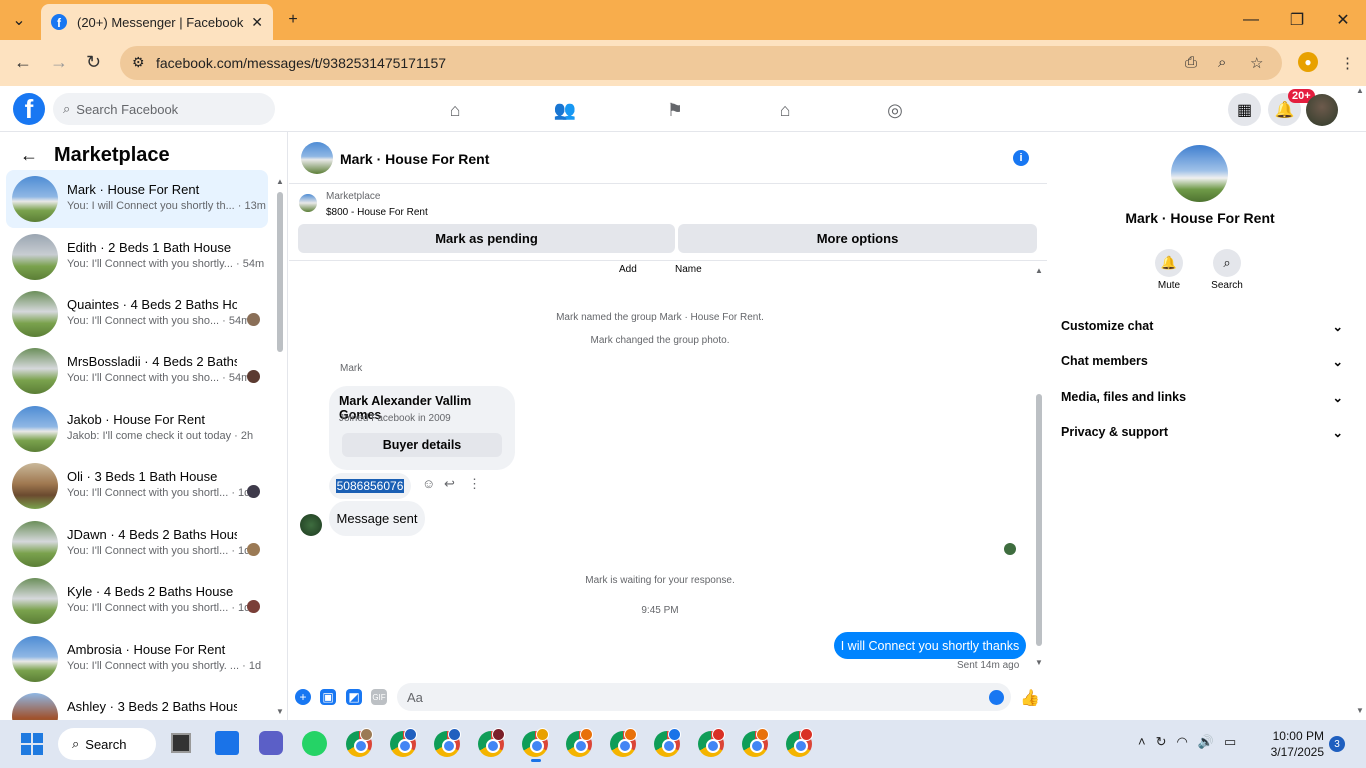  What do you see at coordinates (1202, 397) in the screenshot?
I see `media-files-links-section: Media, files and links ⌄` at bounding box center [1202, 397].